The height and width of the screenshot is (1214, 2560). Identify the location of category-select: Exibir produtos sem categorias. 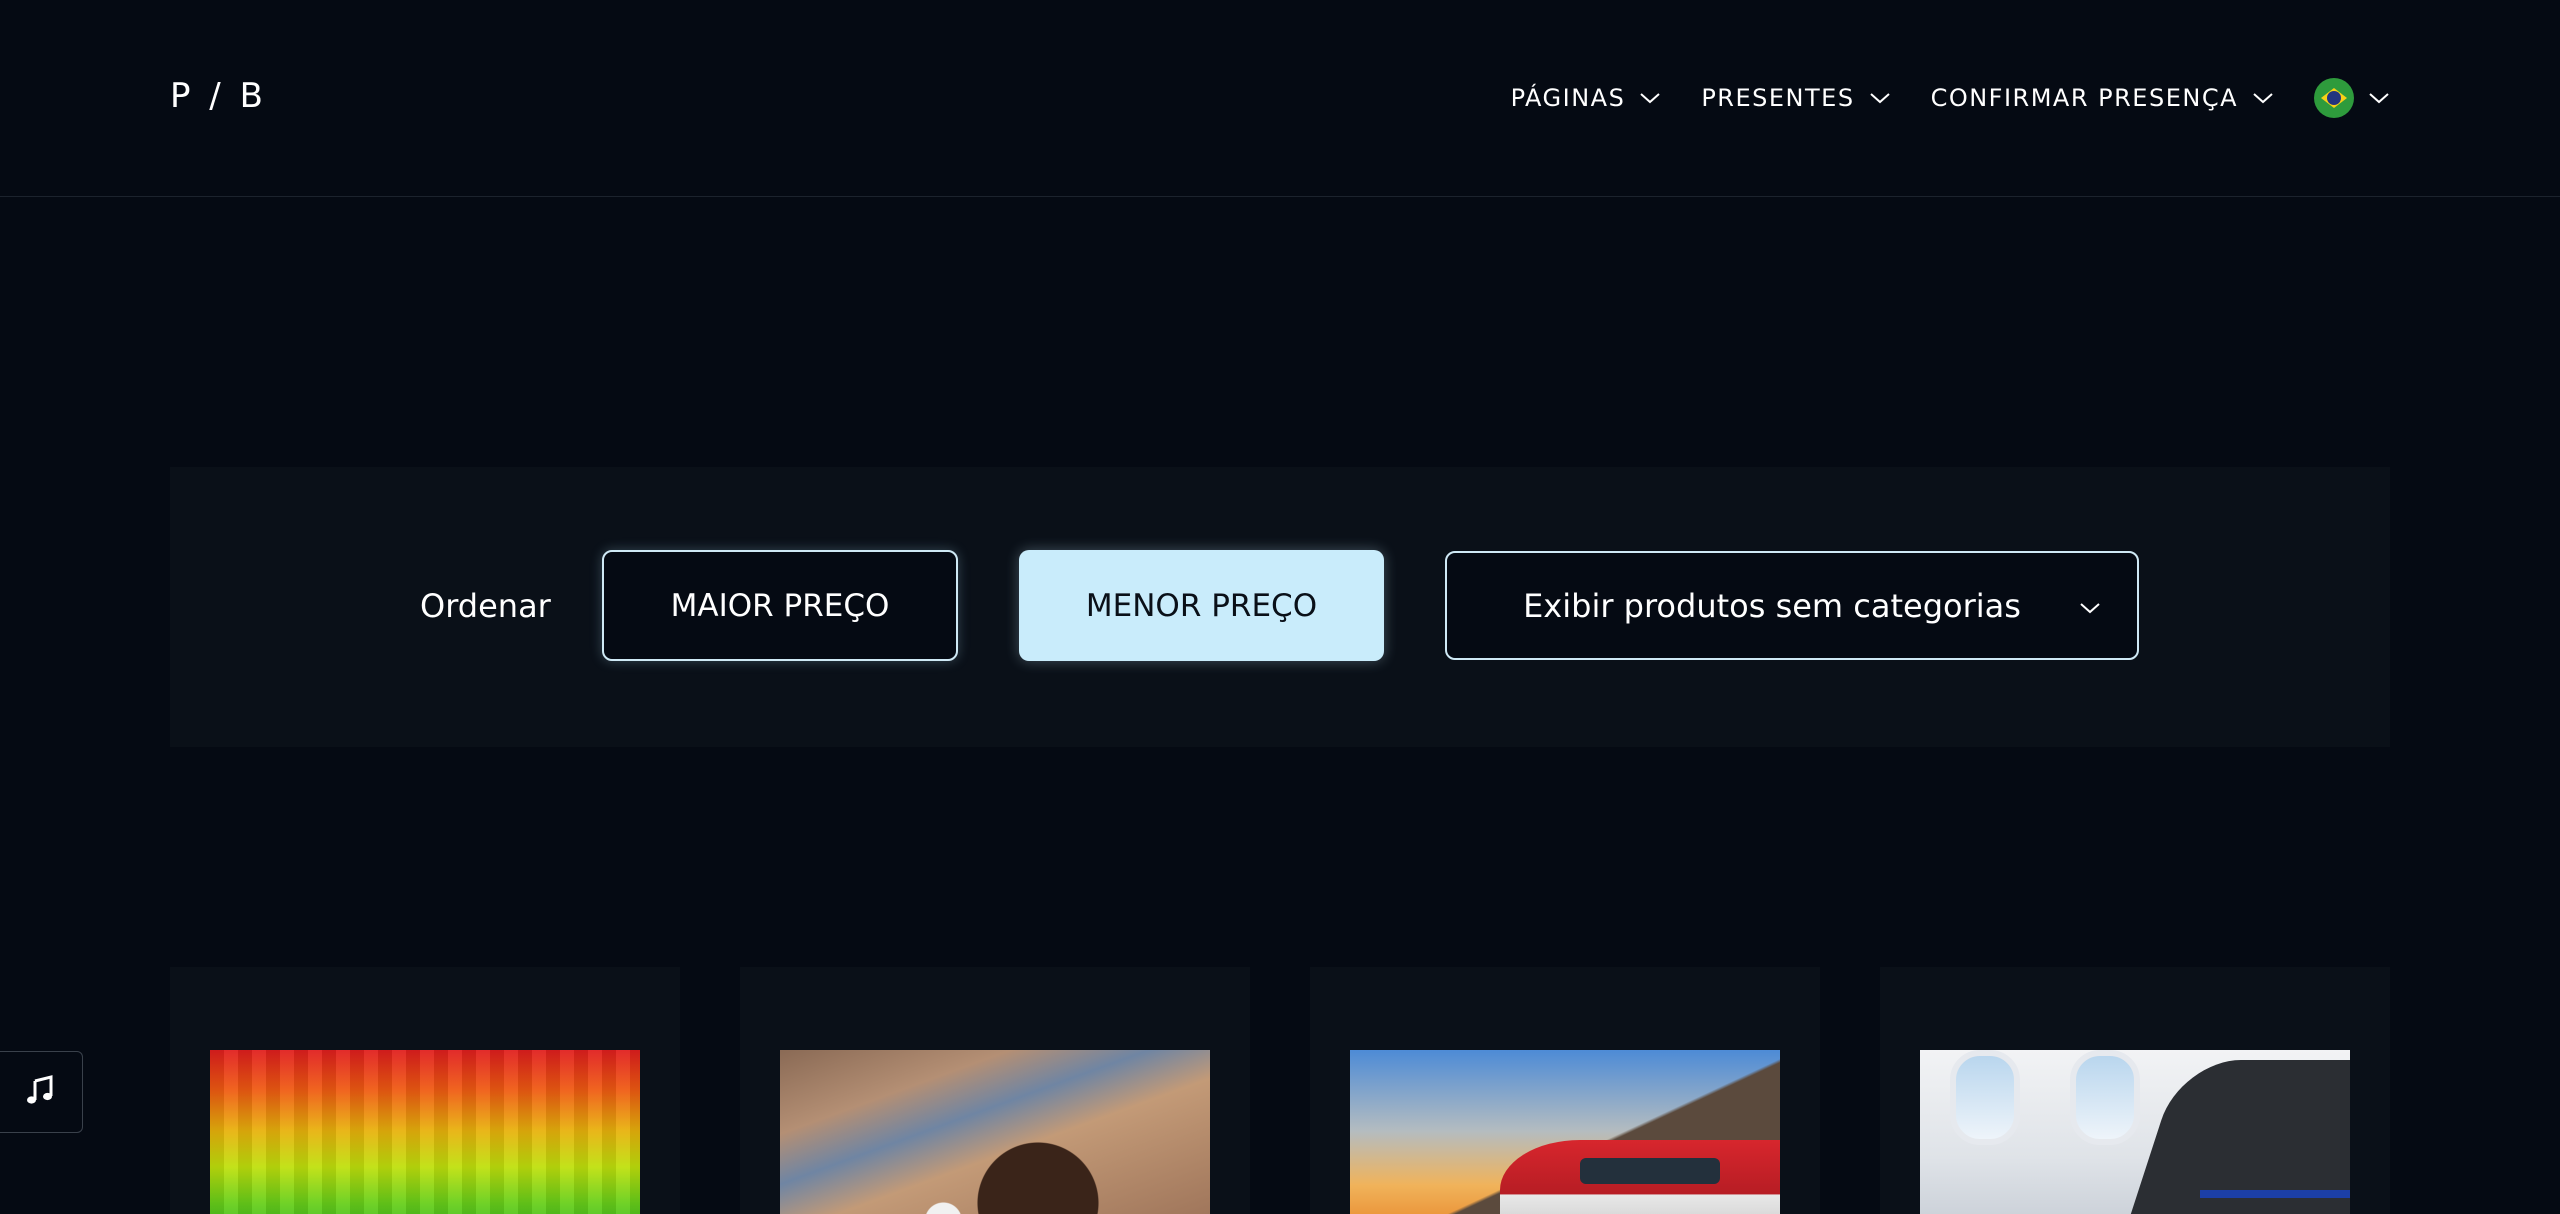
(1792, 605).